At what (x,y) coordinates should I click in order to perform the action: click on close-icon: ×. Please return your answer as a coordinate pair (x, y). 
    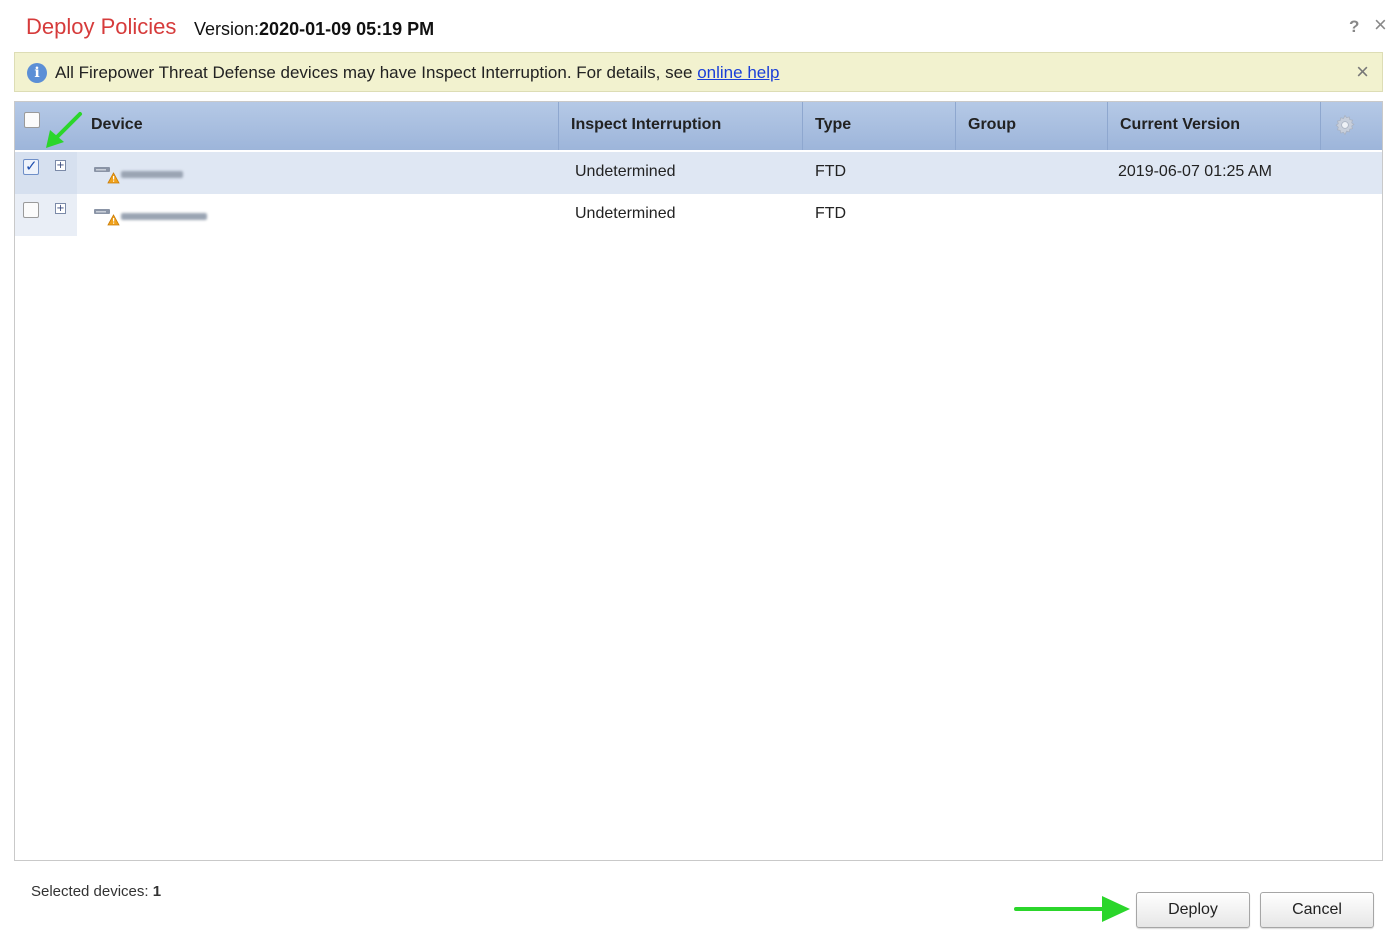
    Looking at the image, I should click on (1380, 25).